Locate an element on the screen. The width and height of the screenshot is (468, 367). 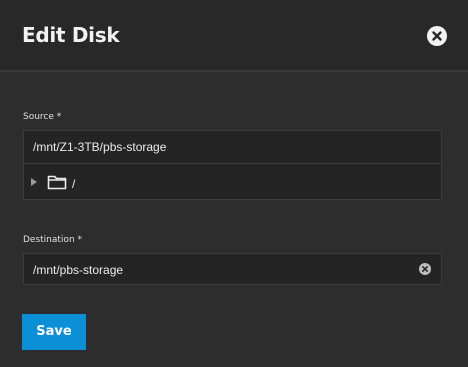
source-label: Source * is located at coordinates (42, 117).